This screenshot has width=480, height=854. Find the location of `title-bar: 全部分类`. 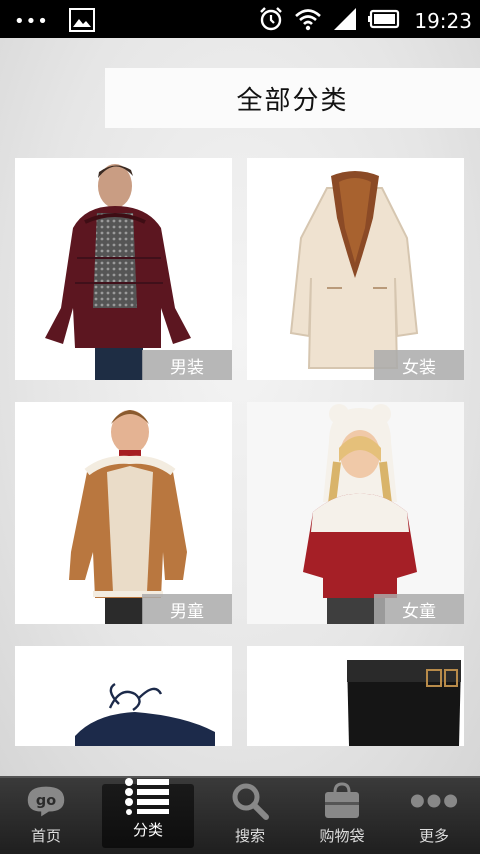

title-bar: 全部分类 is located at coordinates (292, 98).